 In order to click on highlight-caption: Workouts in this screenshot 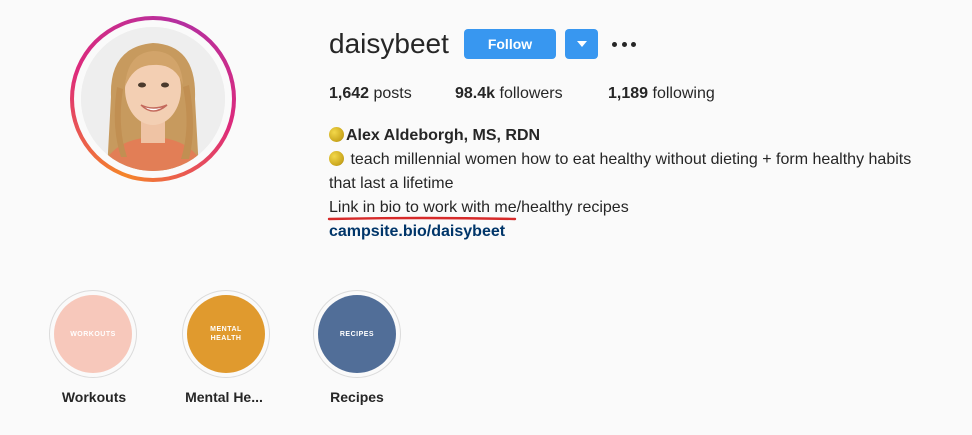, I will do `click(94, 397)`.